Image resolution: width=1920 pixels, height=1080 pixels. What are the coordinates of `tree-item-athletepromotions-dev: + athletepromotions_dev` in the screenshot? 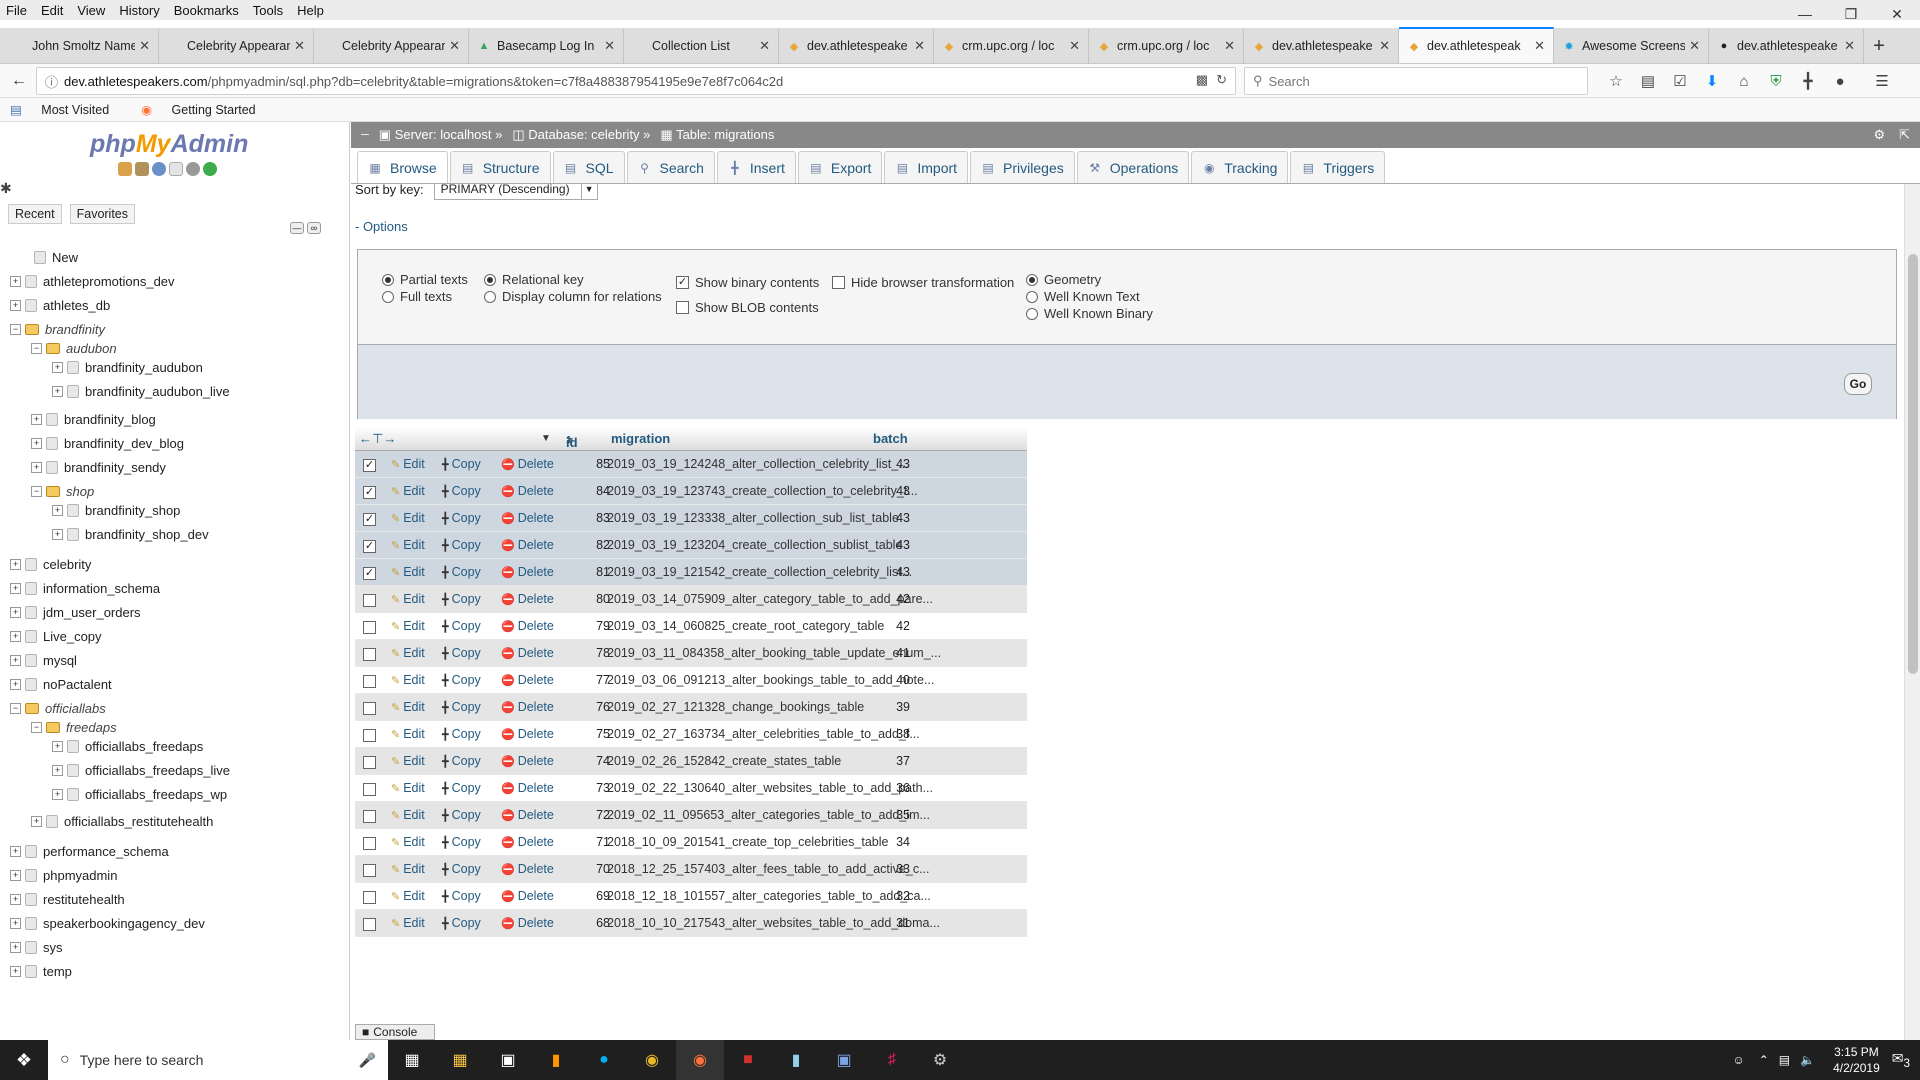 It's located at (92, 281).